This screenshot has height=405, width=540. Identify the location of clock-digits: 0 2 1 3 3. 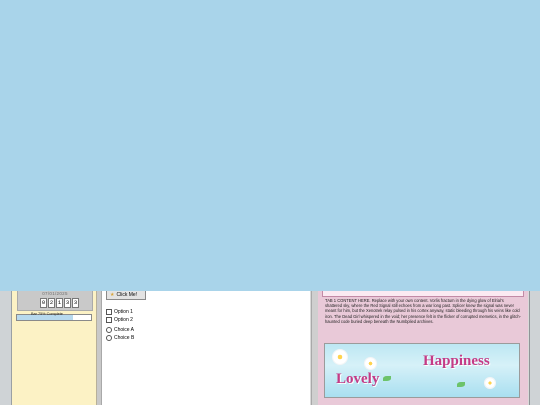
(59, 303).